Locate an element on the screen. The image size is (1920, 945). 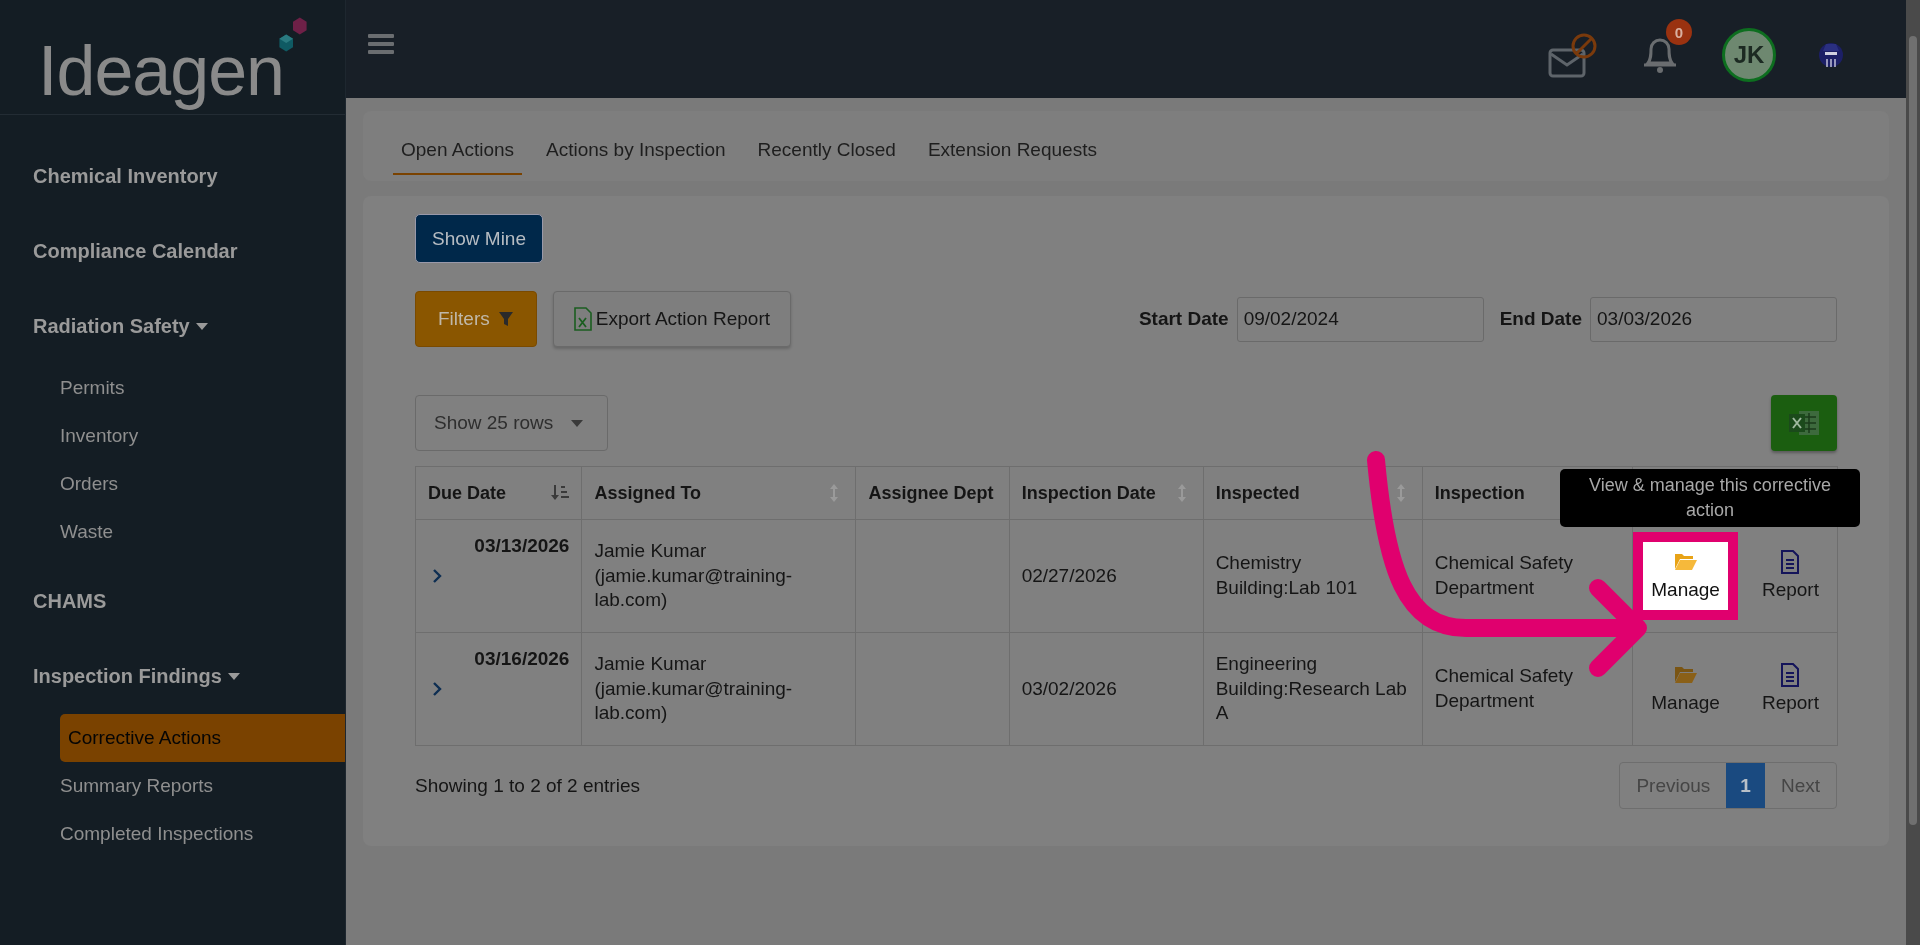
sidebar-subitem: Summary Reports is located at coordinates (202, 786).